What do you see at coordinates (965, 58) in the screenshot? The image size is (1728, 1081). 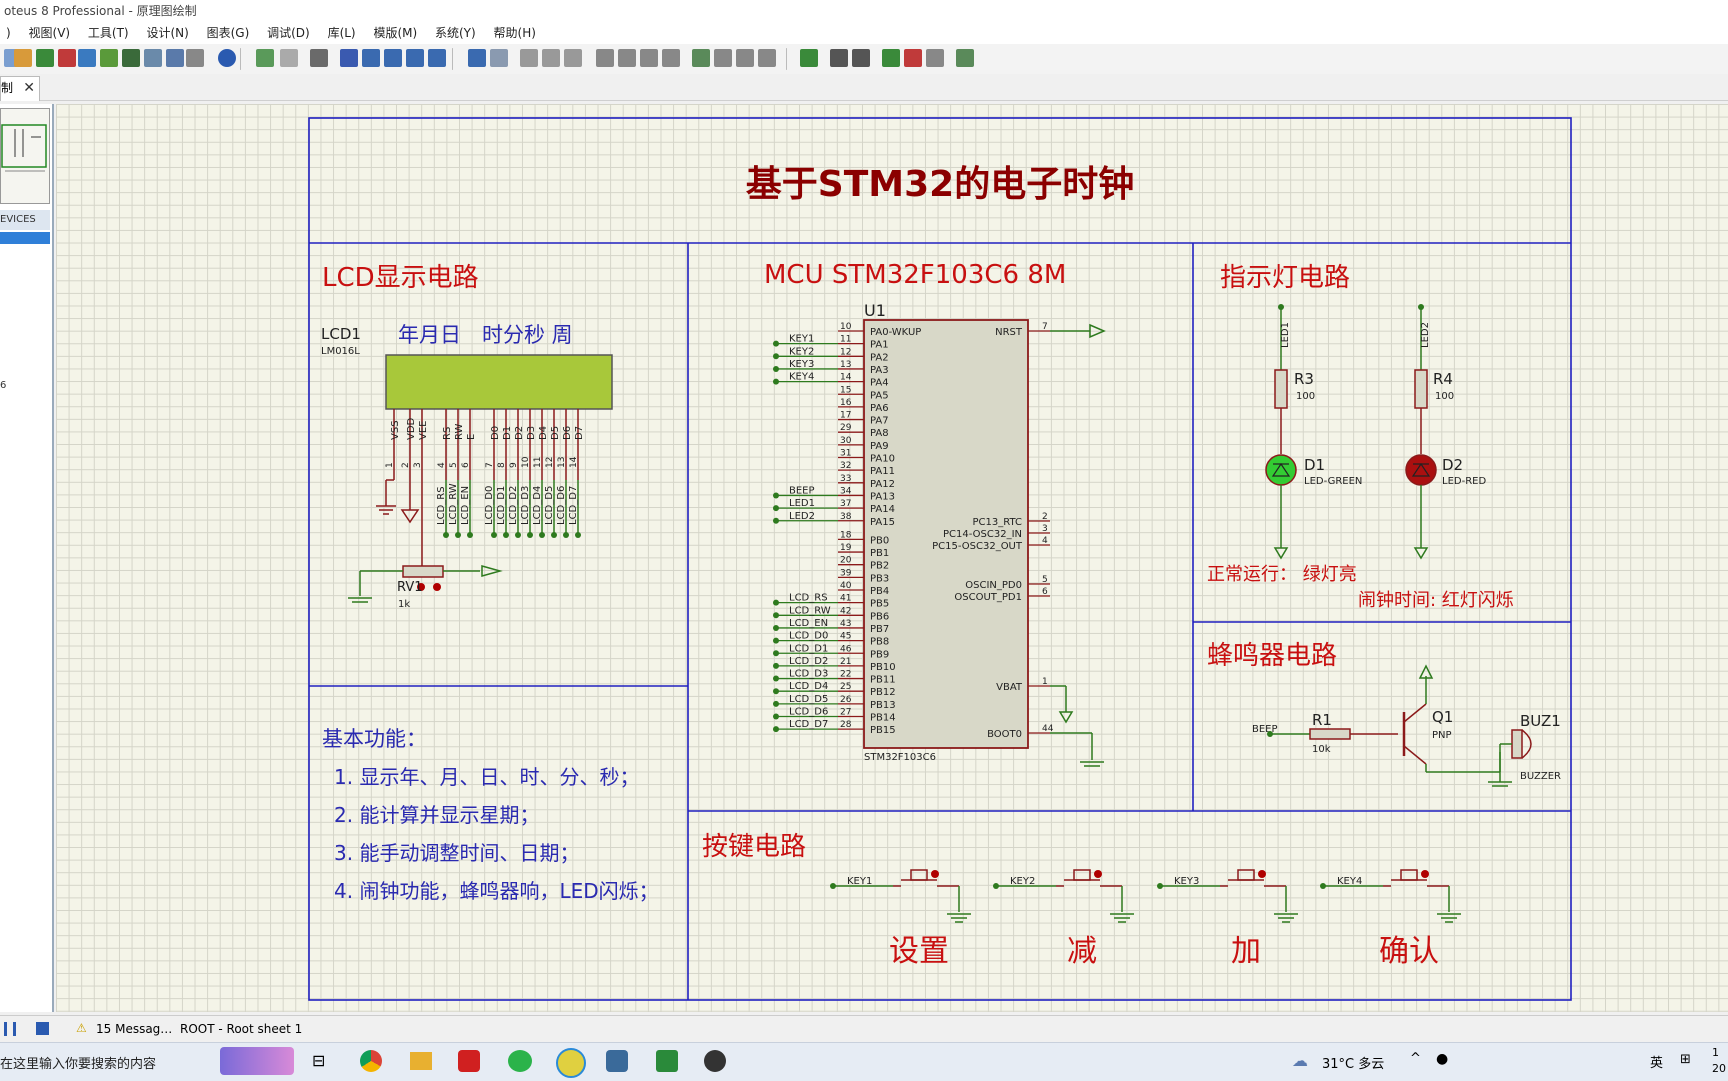 I see `erc-icon` at bounding box center [965, 58].